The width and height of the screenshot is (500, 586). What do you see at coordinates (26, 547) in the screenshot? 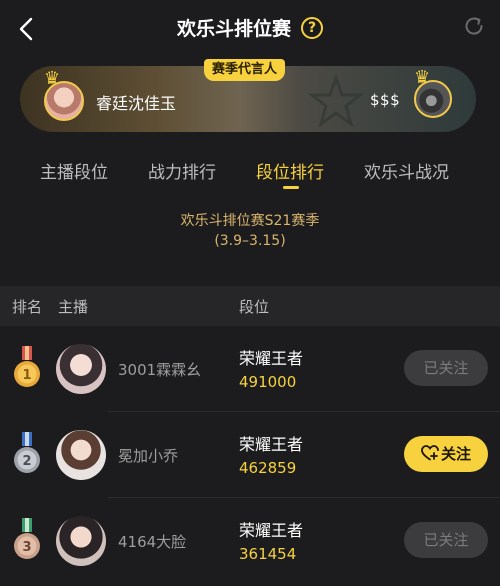
I see `medal-rank: 3` at bounding box center [26, 547].